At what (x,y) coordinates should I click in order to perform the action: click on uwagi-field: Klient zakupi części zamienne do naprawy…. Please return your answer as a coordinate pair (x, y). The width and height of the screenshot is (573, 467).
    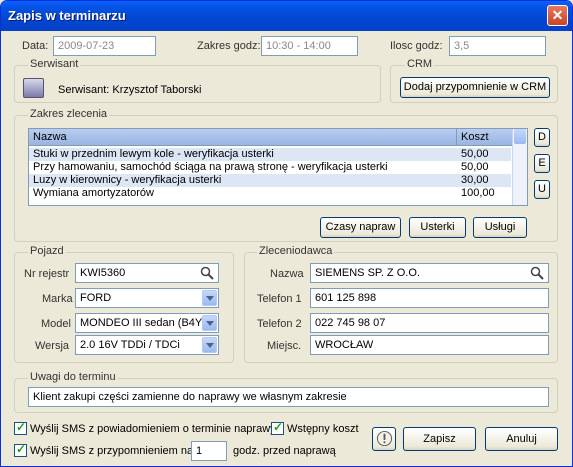
    Looking at the image, I should click on (288, 397).